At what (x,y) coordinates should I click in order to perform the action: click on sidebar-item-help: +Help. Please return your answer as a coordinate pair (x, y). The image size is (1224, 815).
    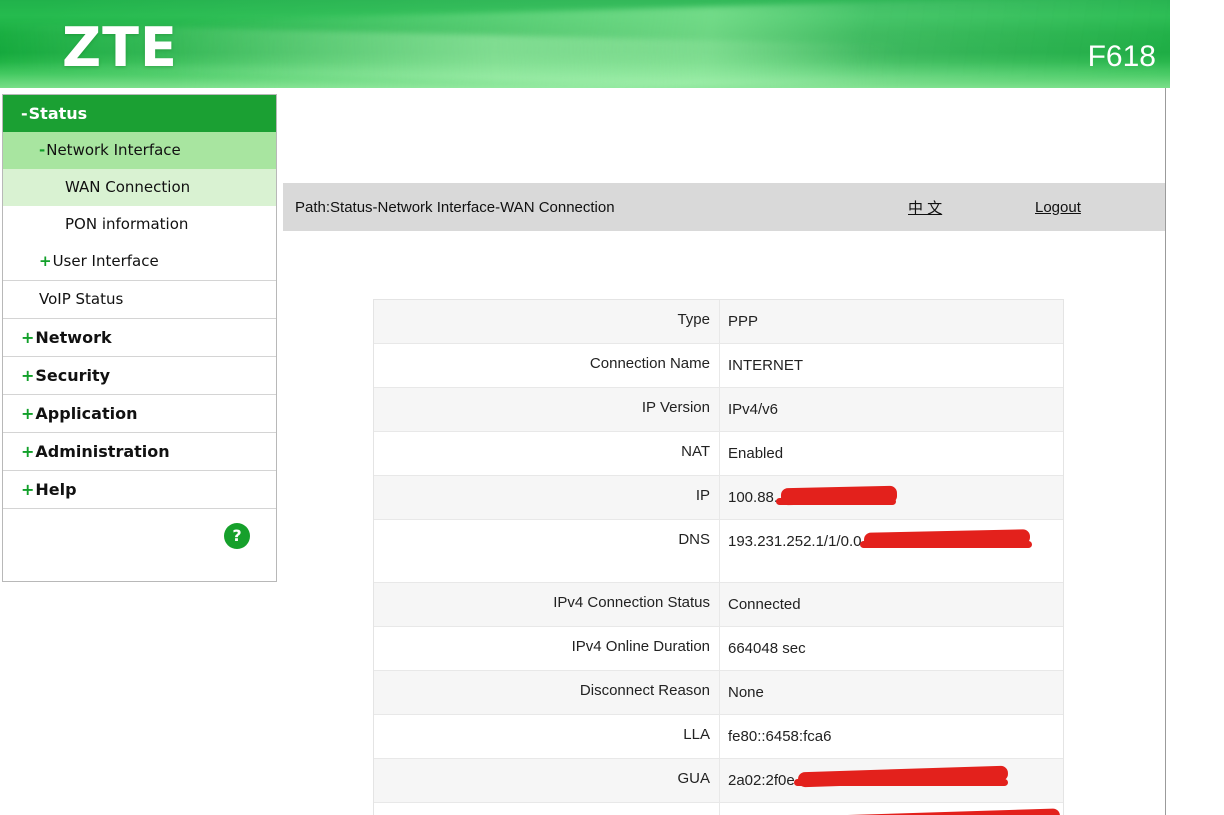
    Looking at the image, I should click on (139, 490).